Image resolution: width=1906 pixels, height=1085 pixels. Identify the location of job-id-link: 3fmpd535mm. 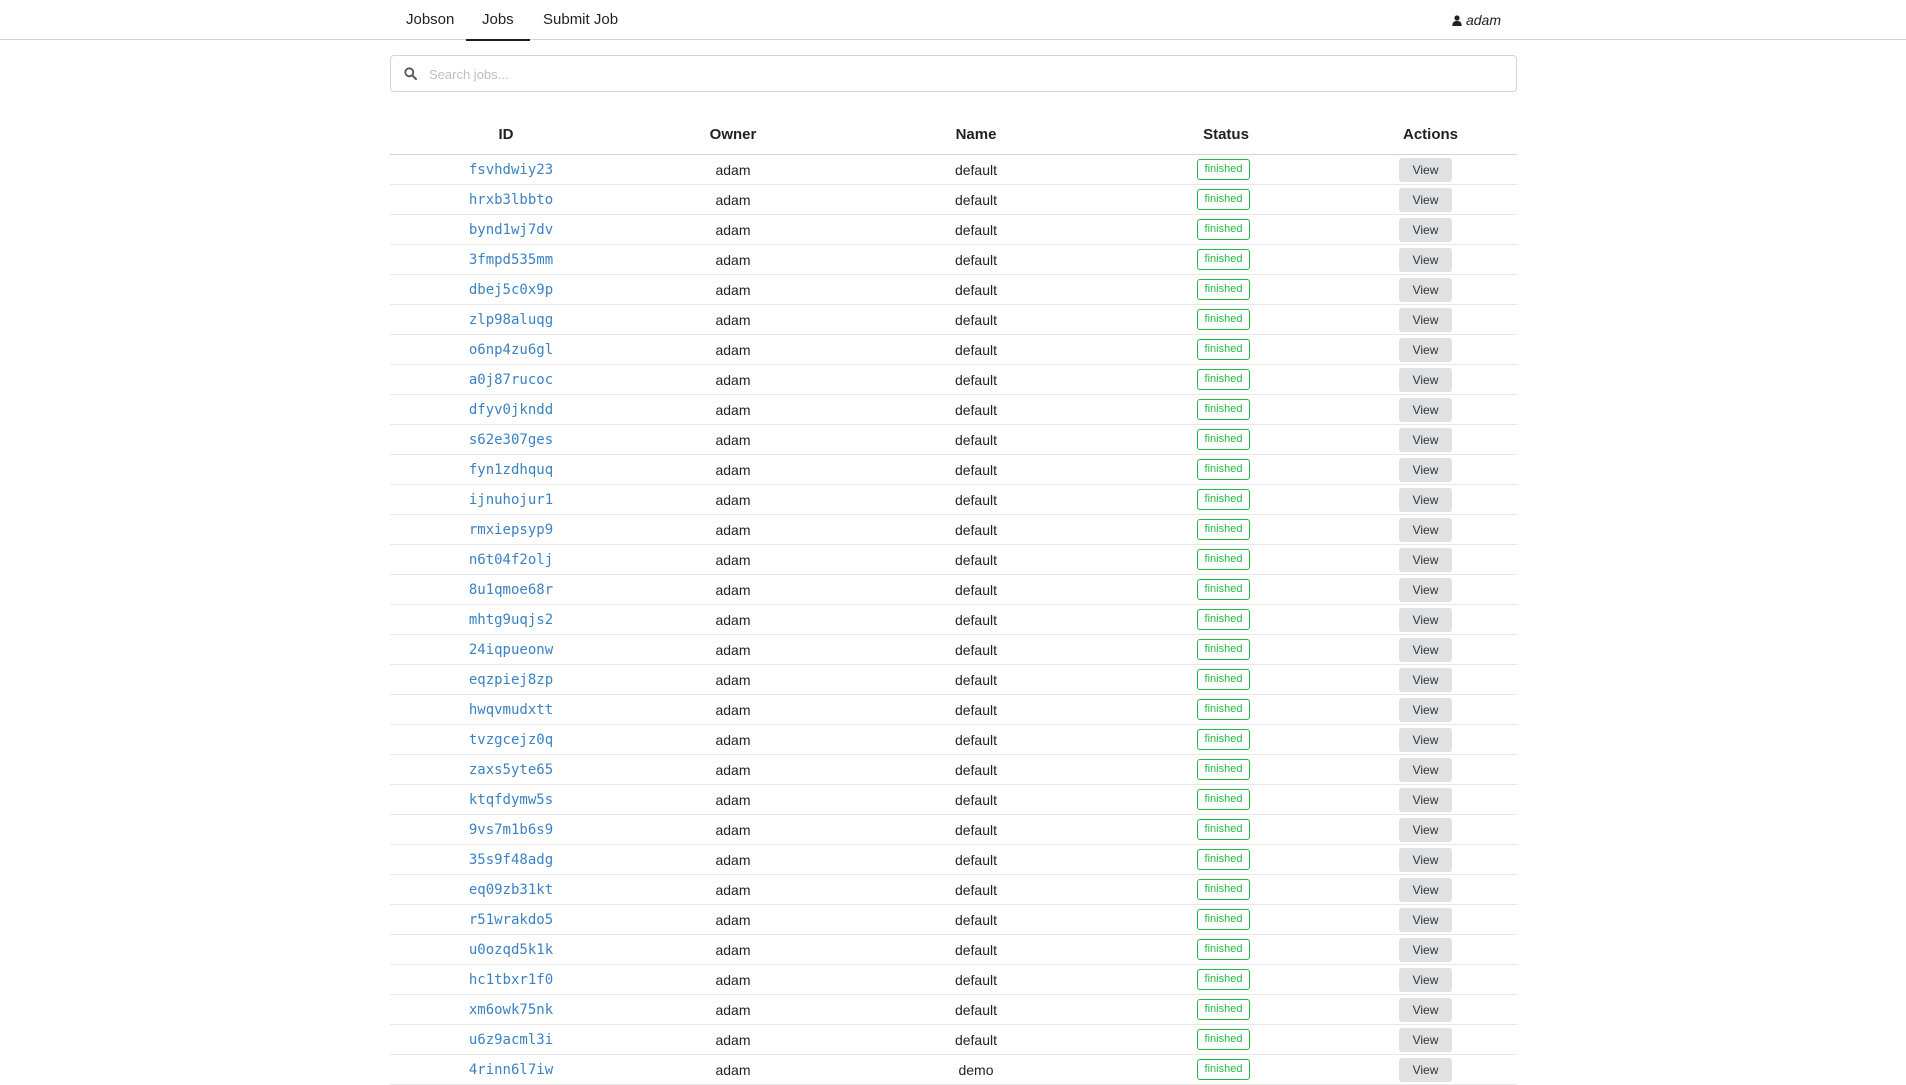
(506, 260).